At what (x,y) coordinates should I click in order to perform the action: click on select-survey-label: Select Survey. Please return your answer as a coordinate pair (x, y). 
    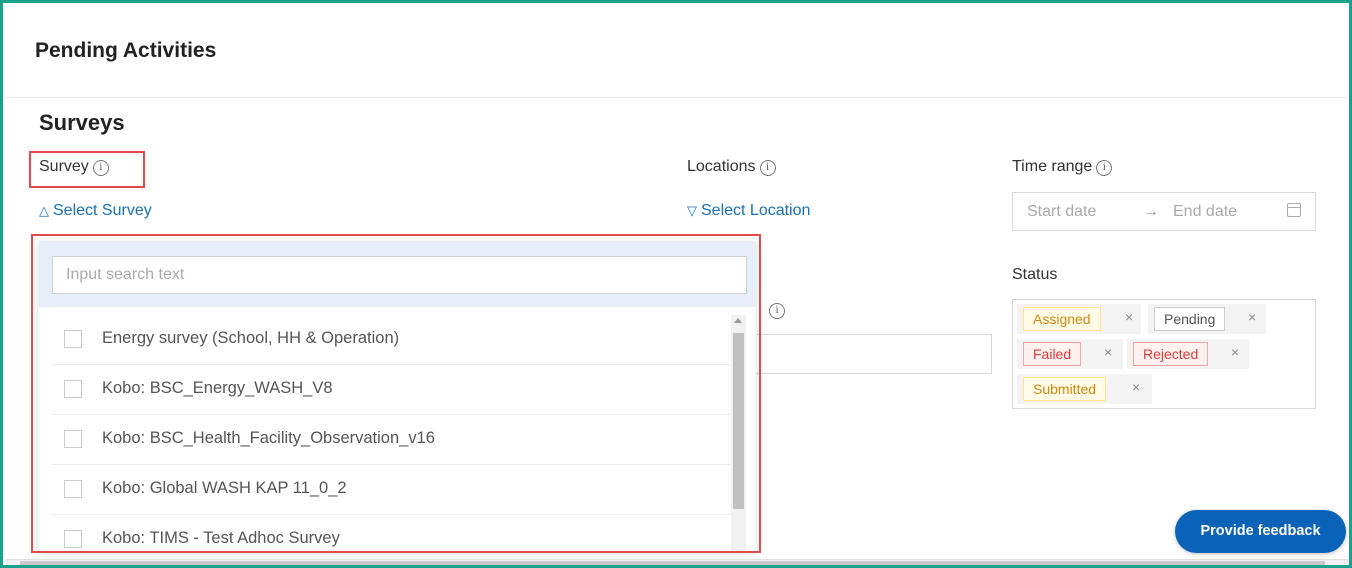
    Looking at the image, I should click on (102, 210).